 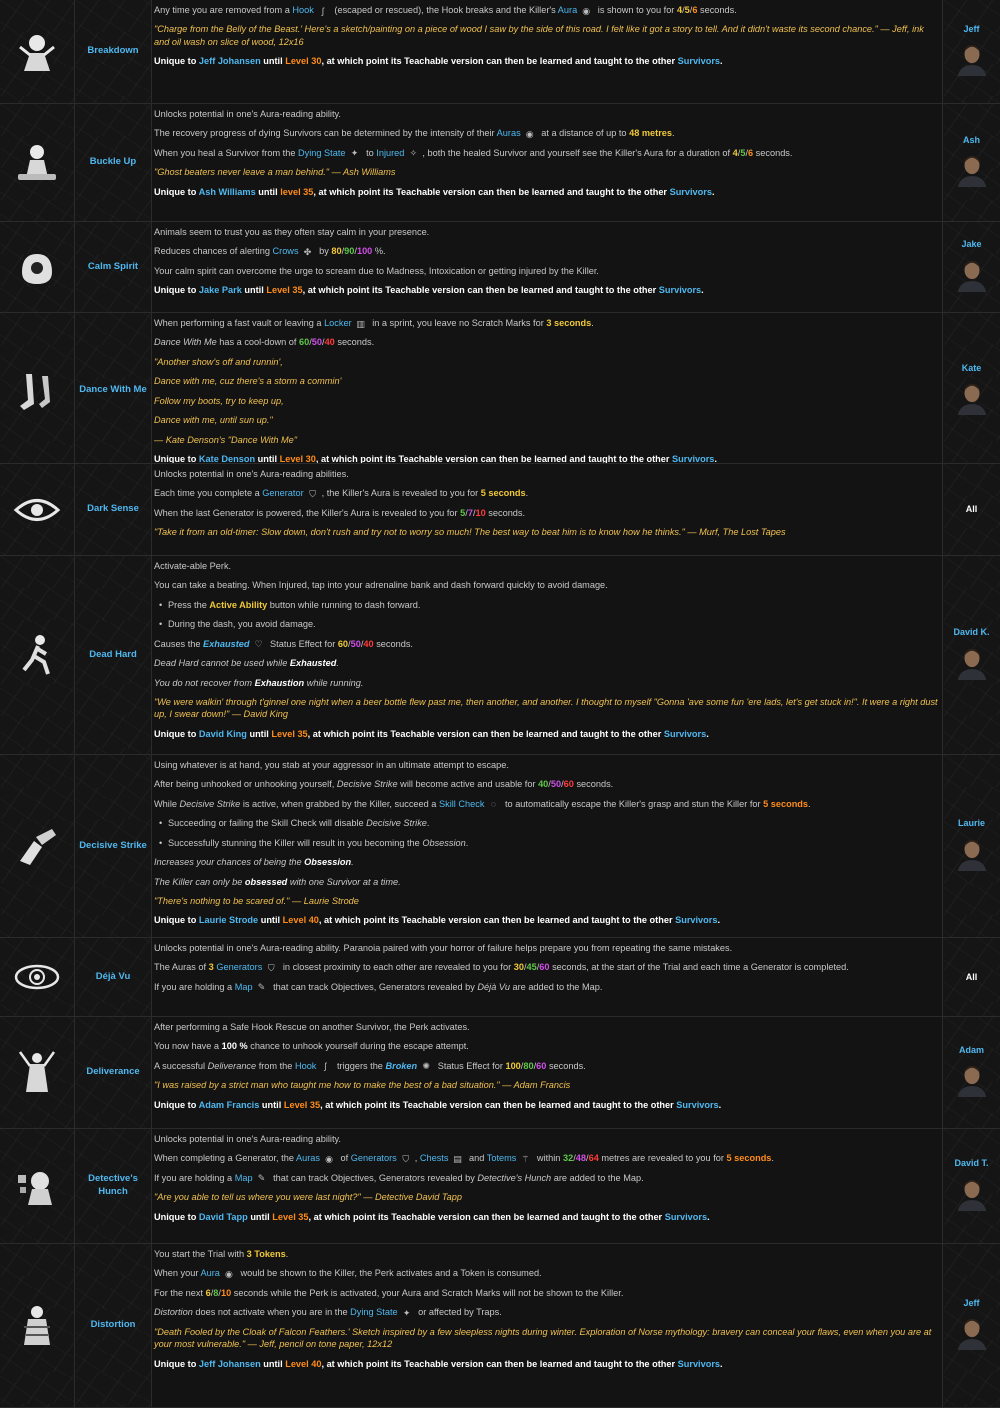 I want to click on skill-check-icon: ◌, so click(x=493, y=804).